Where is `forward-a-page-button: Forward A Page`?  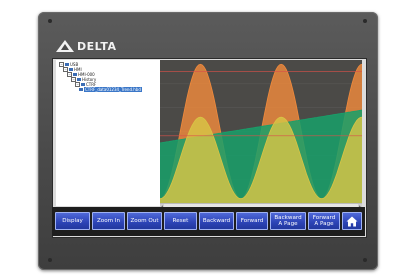
forward-a-page-button: Forward A Page is located at coordinates (324, 221).